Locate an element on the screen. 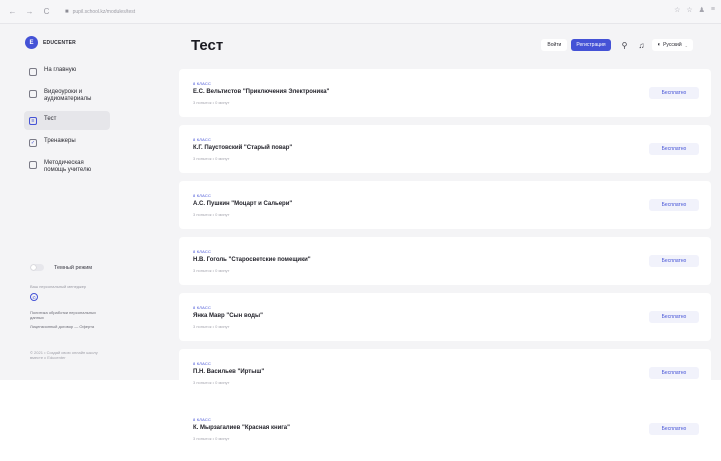  sidebar-item-label: Тест is located at coordinates (50, 119).